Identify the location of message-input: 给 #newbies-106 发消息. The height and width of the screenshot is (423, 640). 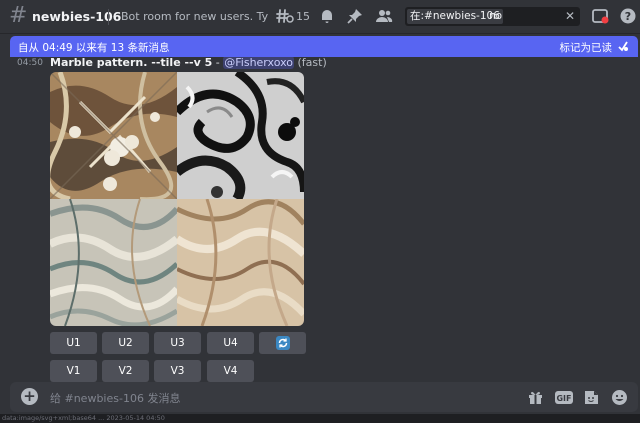
(115, 398).